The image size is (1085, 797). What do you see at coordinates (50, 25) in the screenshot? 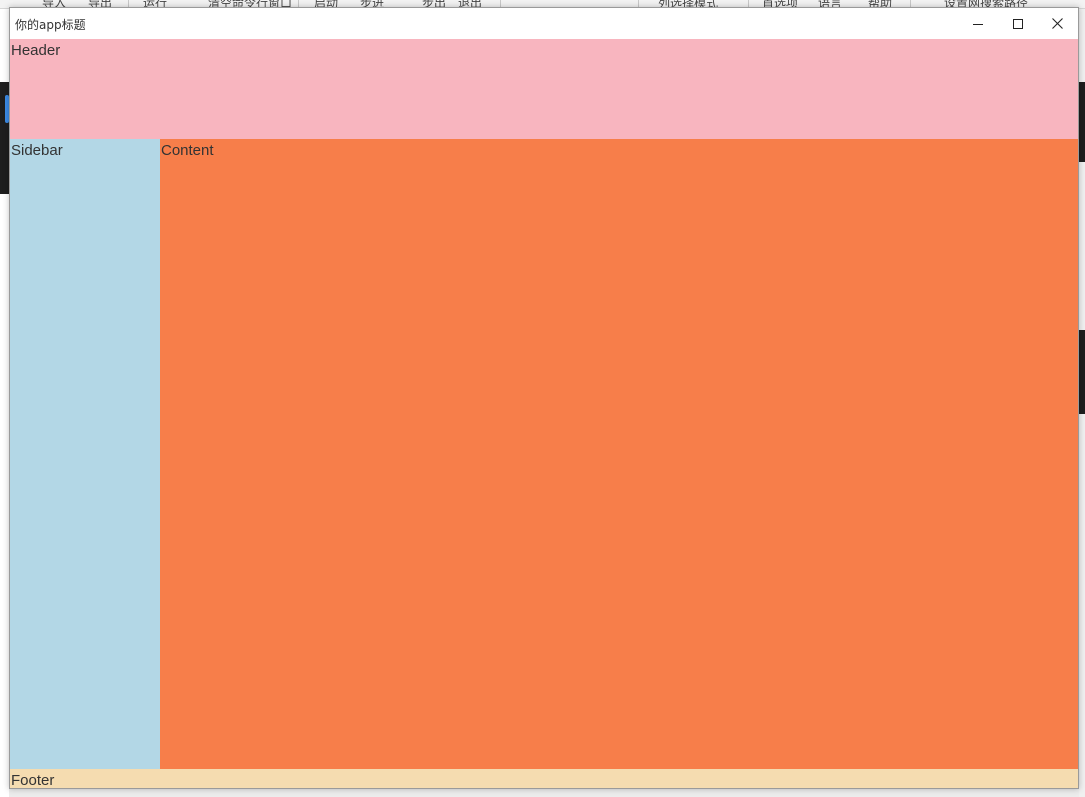
I see `window-title: 你的app标题` at bounding box center [50, 25].